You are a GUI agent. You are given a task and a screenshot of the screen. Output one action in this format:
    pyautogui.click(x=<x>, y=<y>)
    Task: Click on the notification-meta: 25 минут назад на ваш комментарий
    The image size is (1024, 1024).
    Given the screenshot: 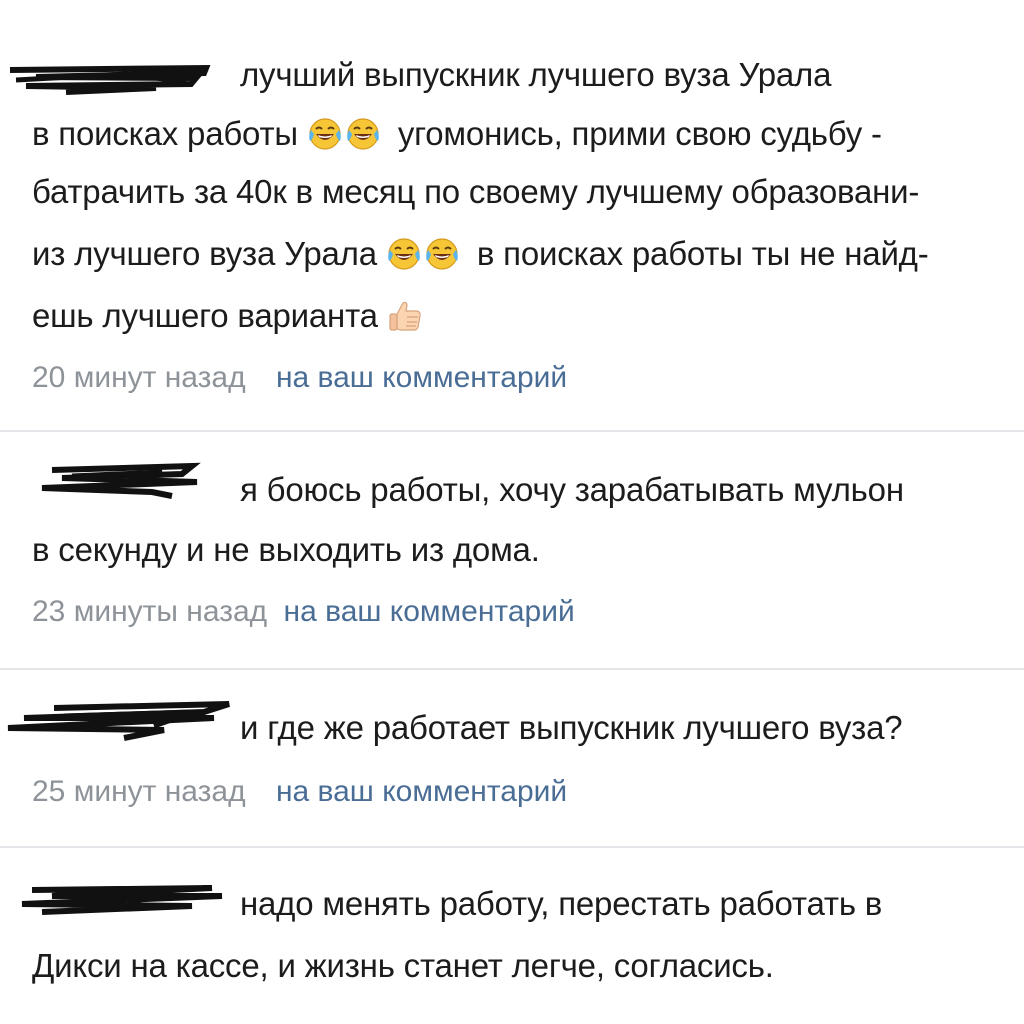 What is the action you would take?
    pyautogui.click(x=299, y=792)
    